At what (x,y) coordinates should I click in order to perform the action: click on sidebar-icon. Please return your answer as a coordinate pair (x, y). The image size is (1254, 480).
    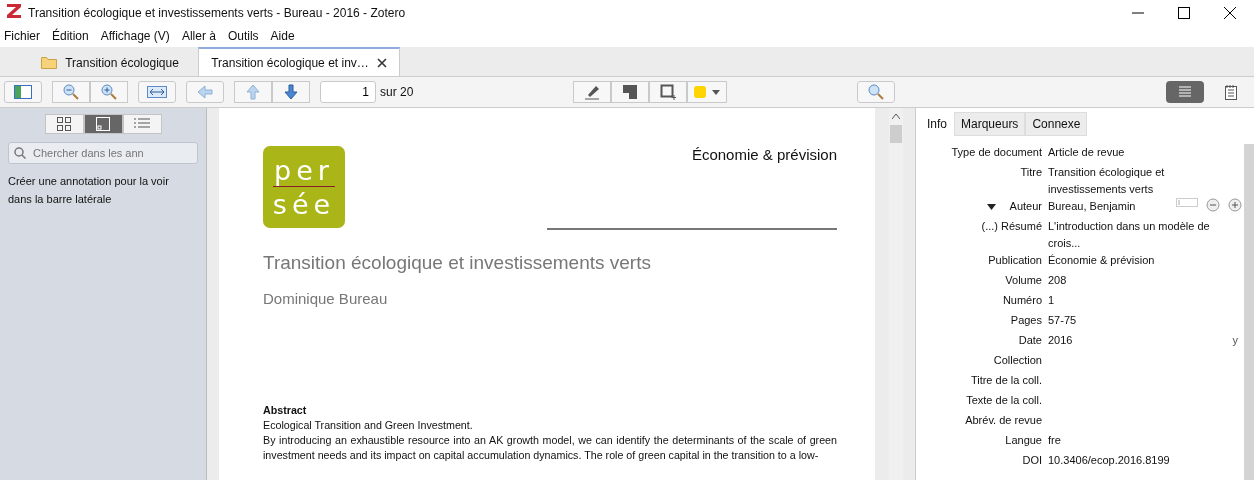
    Looking at the image, I should click on (23, 92).